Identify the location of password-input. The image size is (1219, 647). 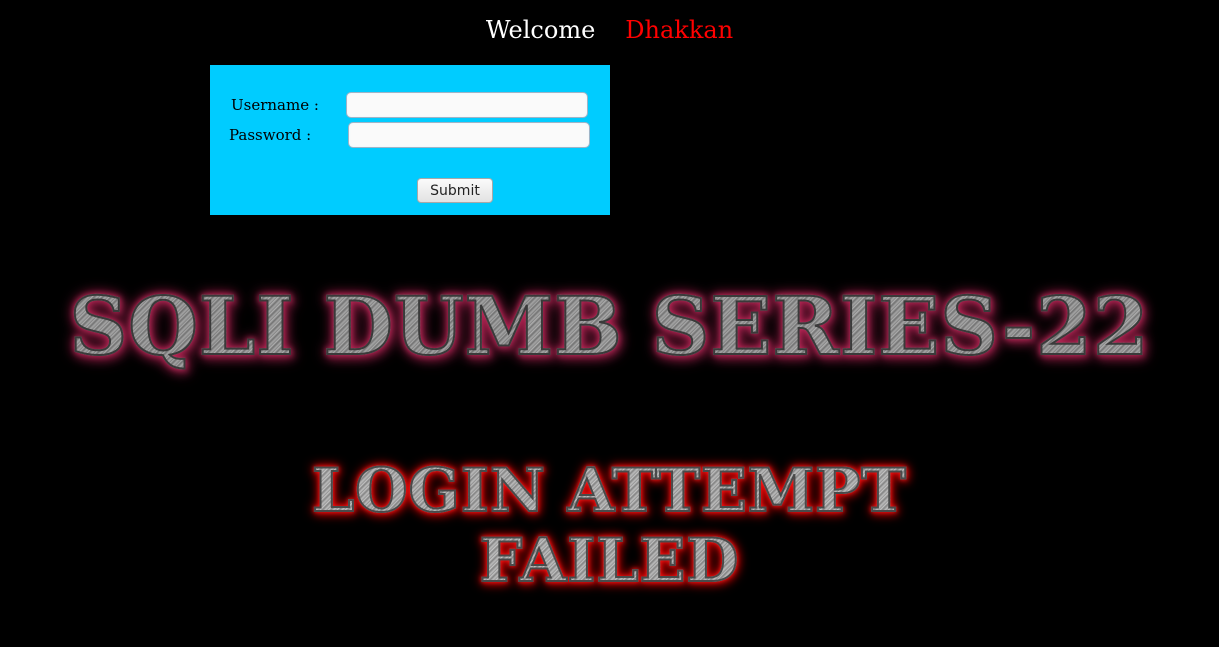
(469, 135).